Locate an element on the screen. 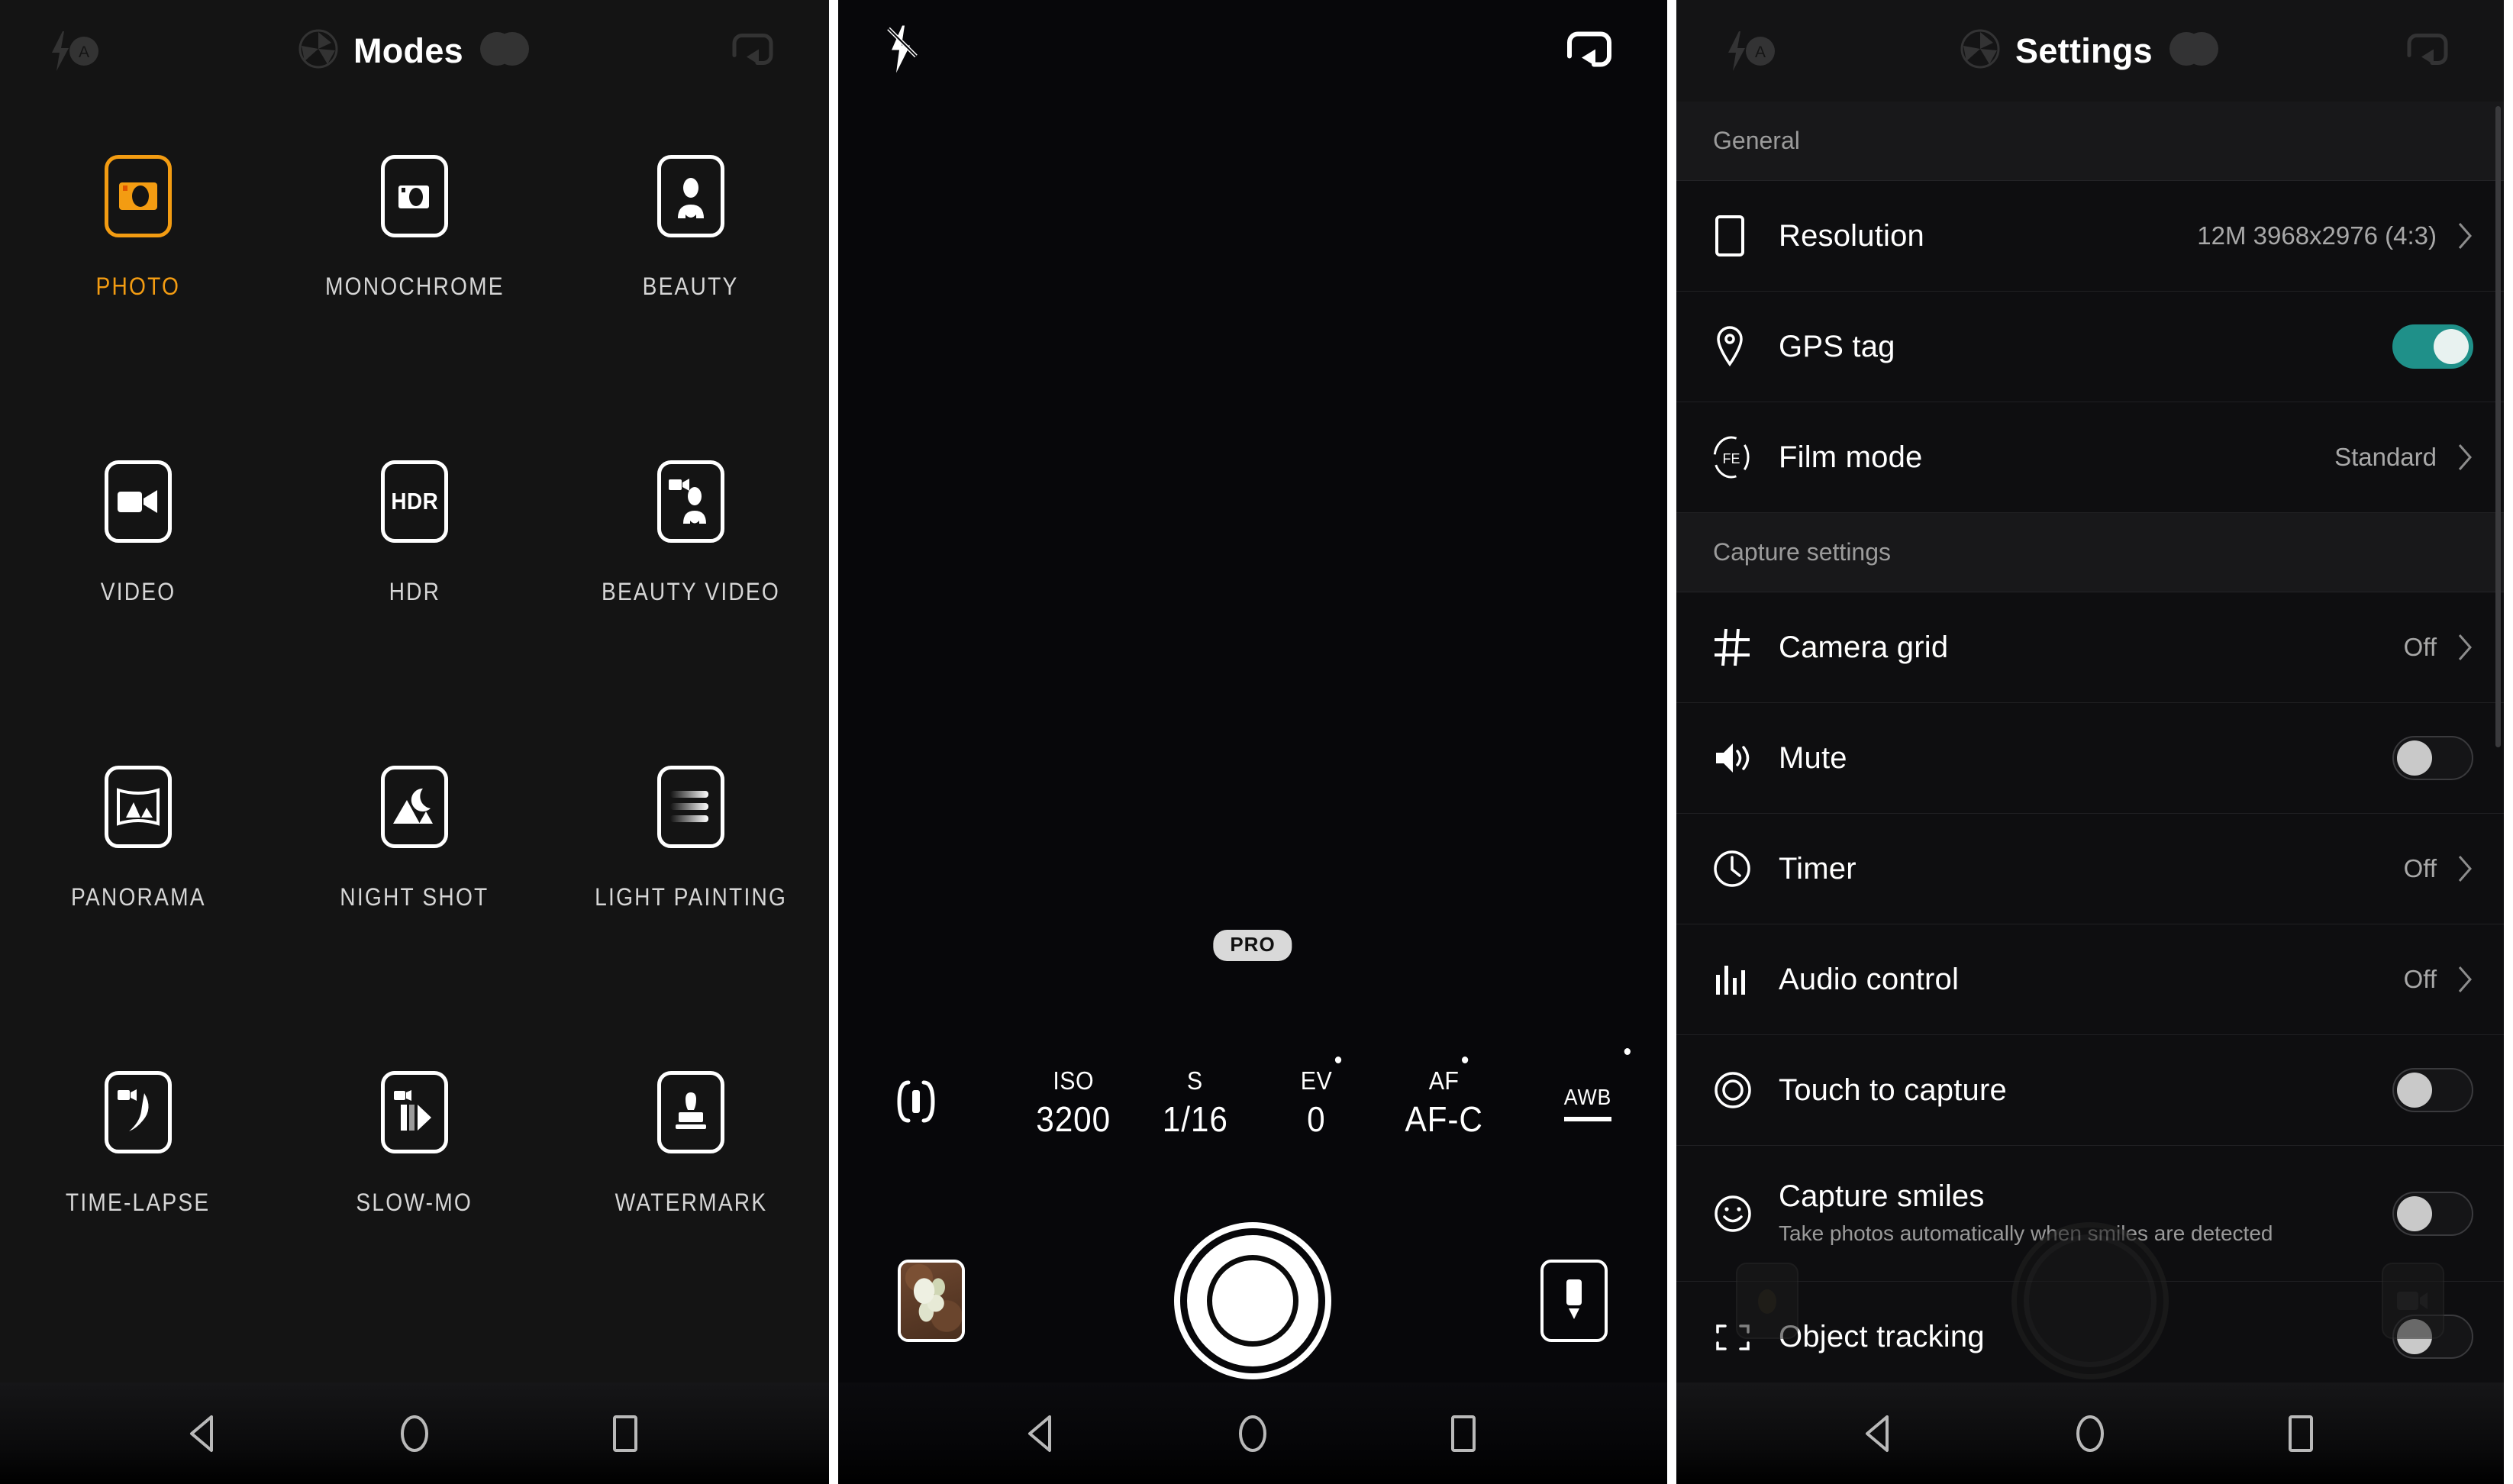 This screenshot has height=1484, width=2513. modes-row: PANORAMA NIGHT SHOT LIGHT PAINTING is located at coordinates (415, 895).